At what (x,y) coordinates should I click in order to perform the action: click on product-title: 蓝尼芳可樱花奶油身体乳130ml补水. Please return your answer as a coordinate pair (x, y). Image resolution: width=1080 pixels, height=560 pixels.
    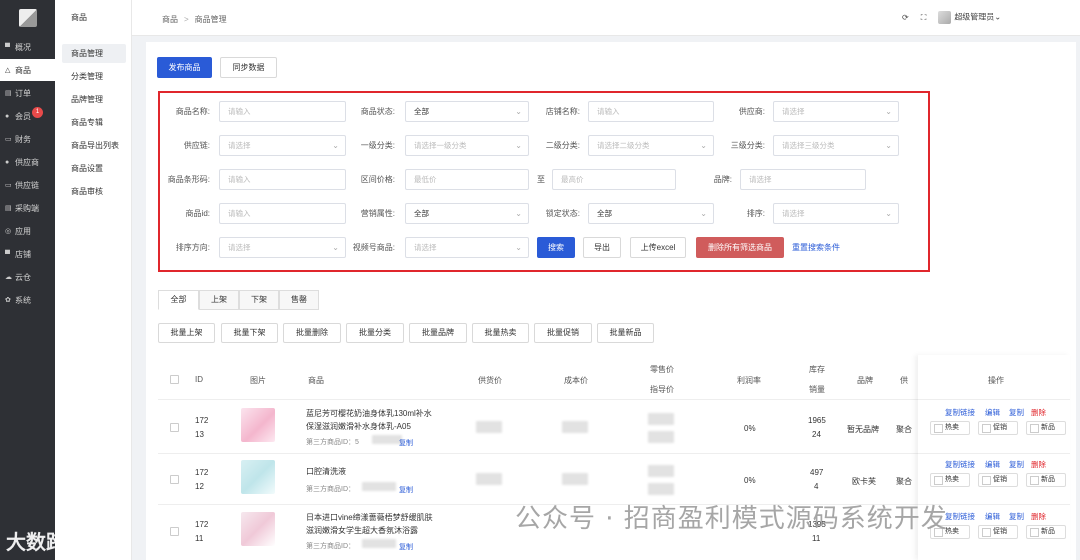
    Looking at the image, I should click on (369, 413).